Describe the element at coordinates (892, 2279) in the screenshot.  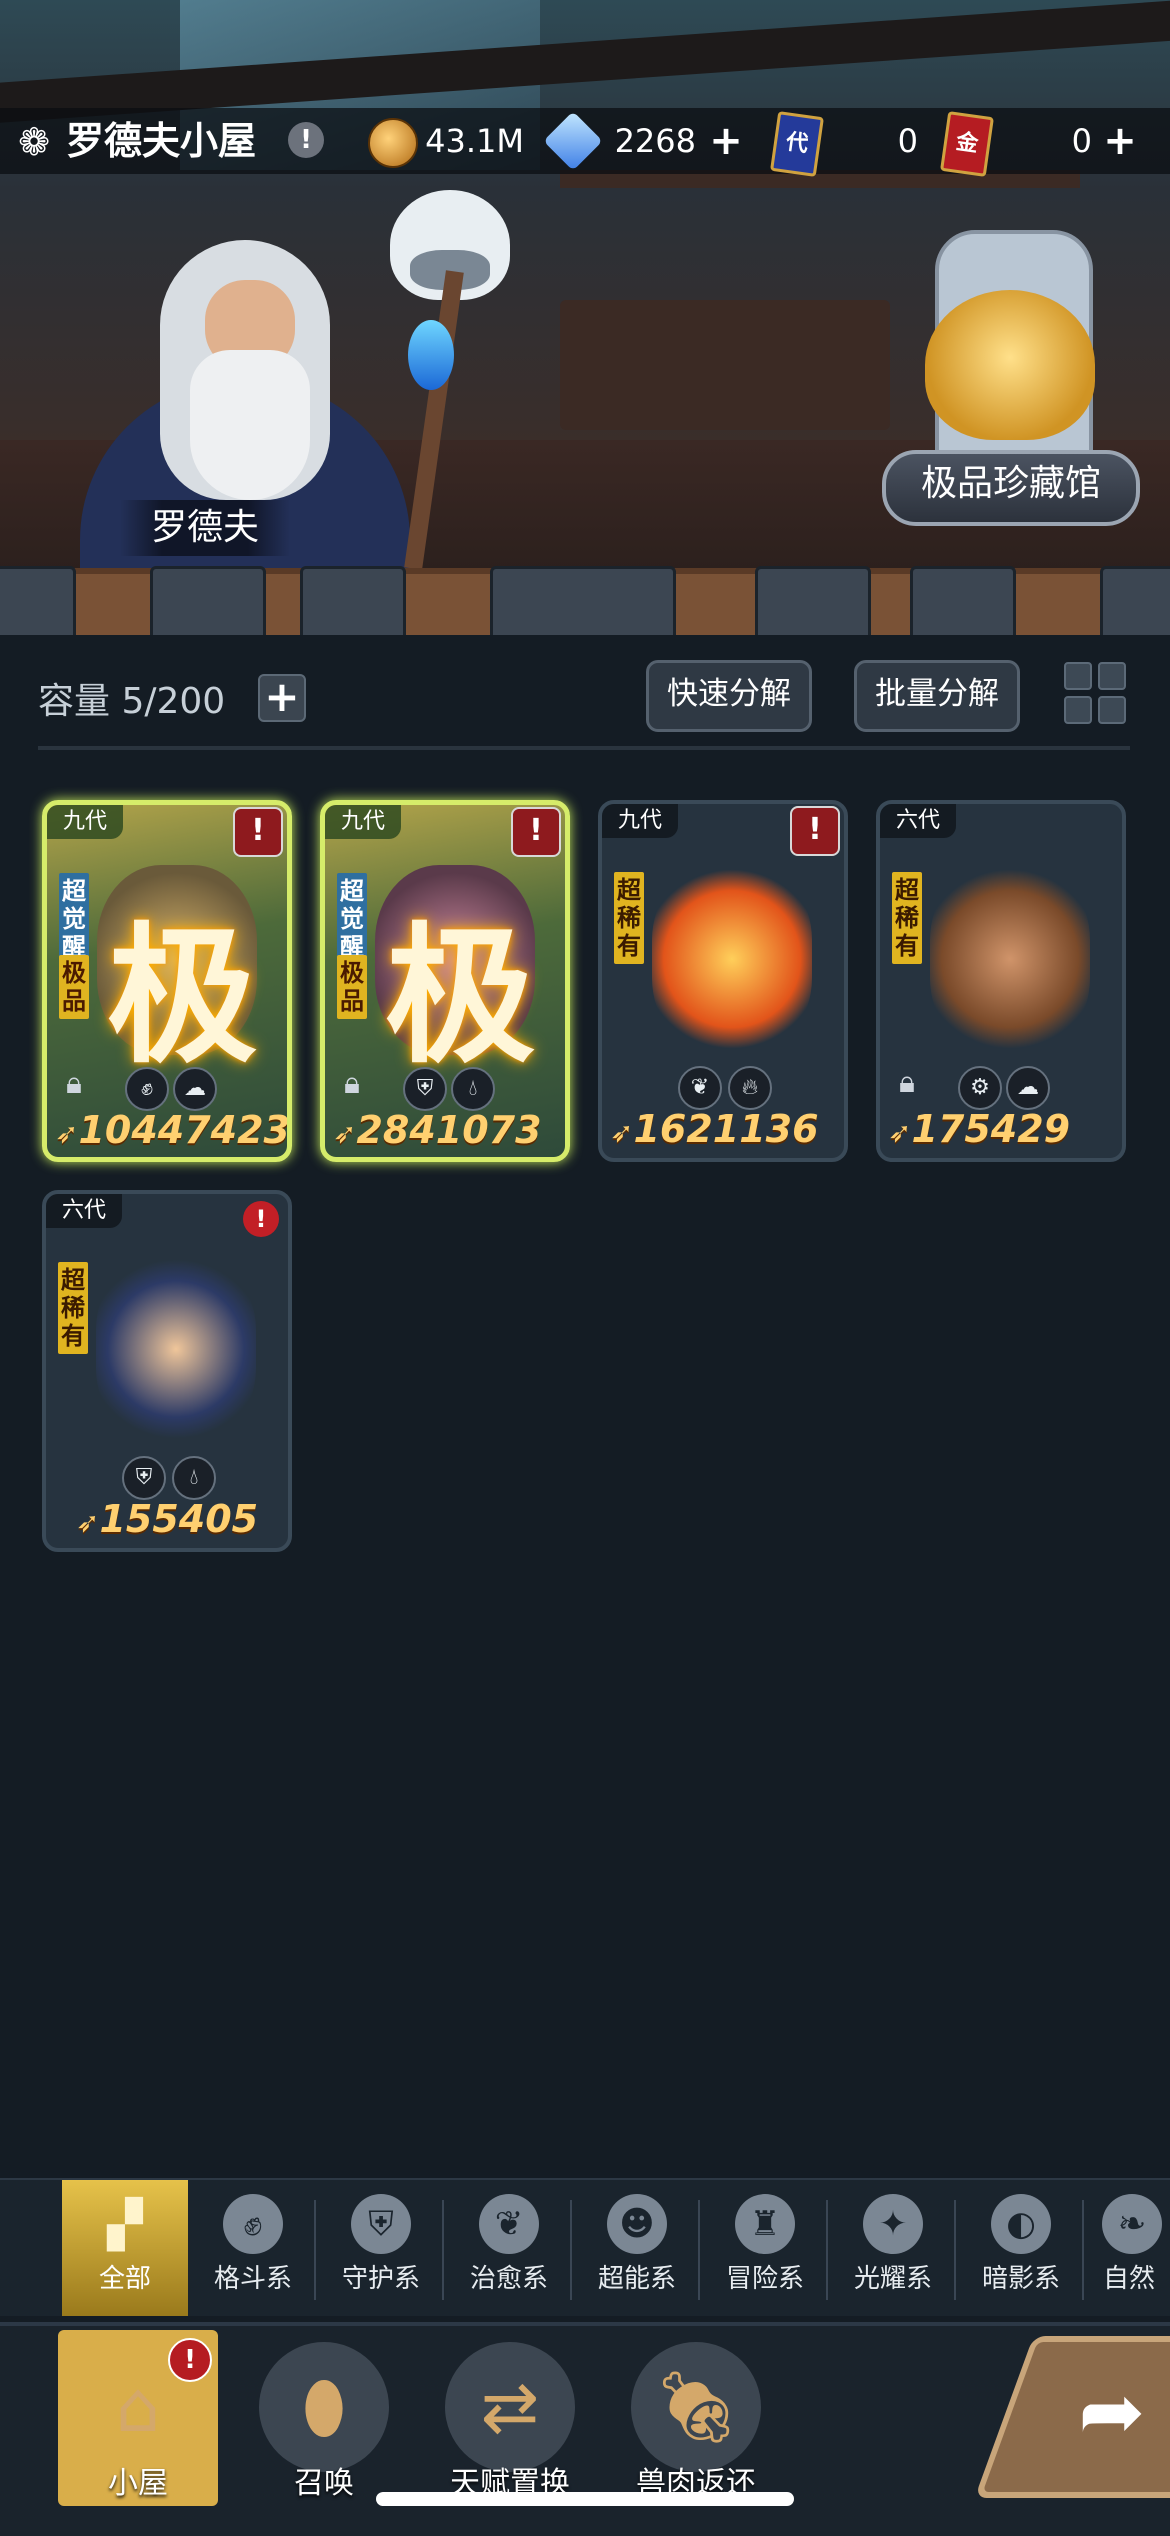
I see `category-label: 光耀系` at that location.